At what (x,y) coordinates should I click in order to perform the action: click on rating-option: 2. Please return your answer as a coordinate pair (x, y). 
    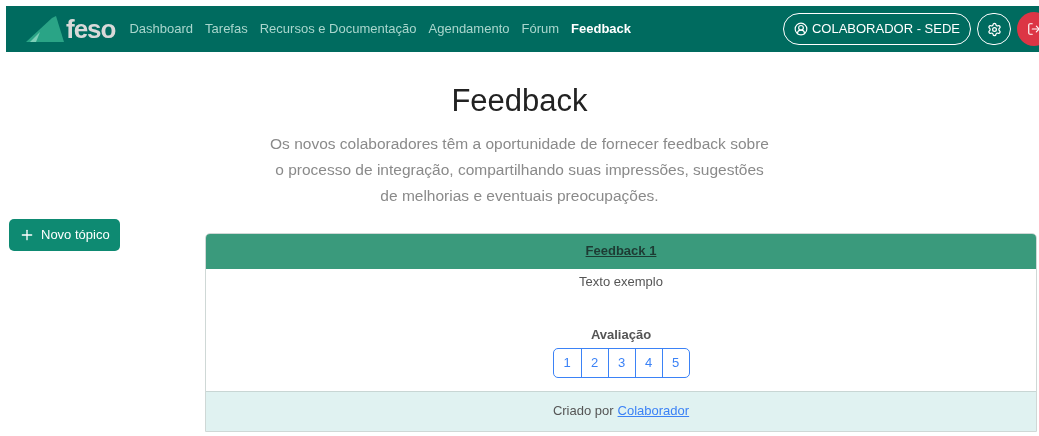
    Looking at the image, I should click on (594, 362).